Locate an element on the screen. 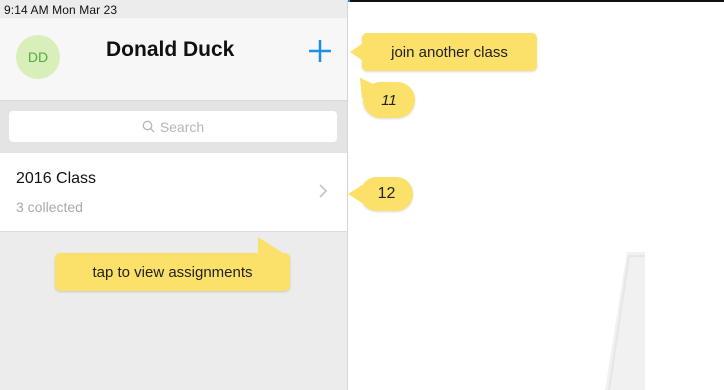  search-icon is located at coordinates (148, 126).